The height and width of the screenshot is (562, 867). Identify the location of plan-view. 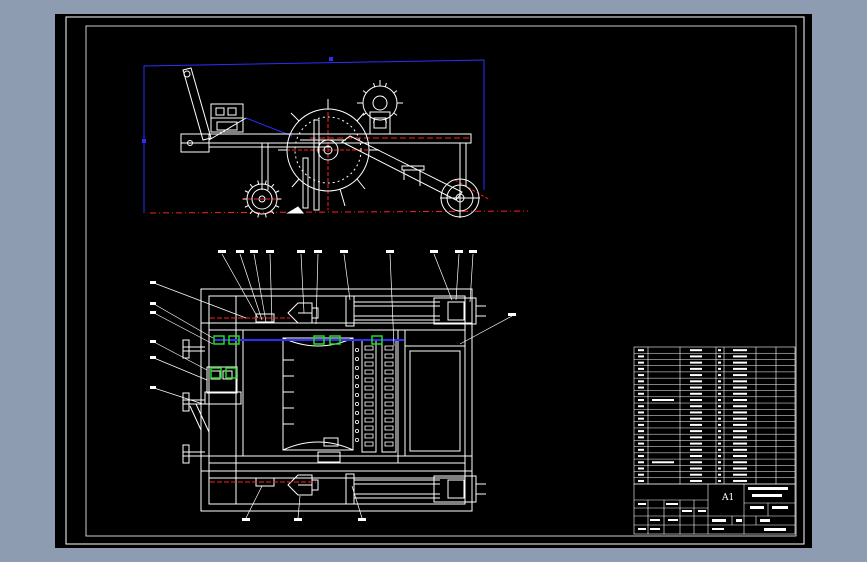
(334, 400).